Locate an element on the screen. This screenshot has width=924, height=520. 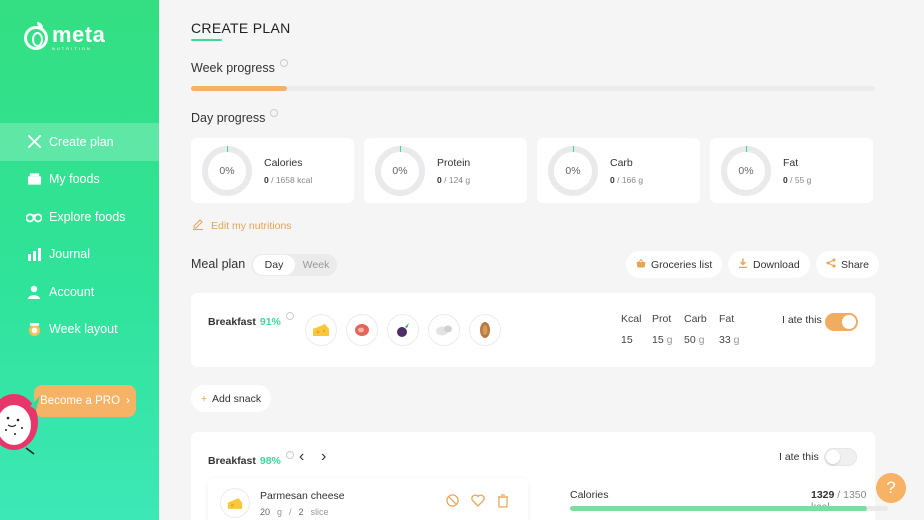
sidebar-item-label: Create plan is located at coordinates (81, 141).